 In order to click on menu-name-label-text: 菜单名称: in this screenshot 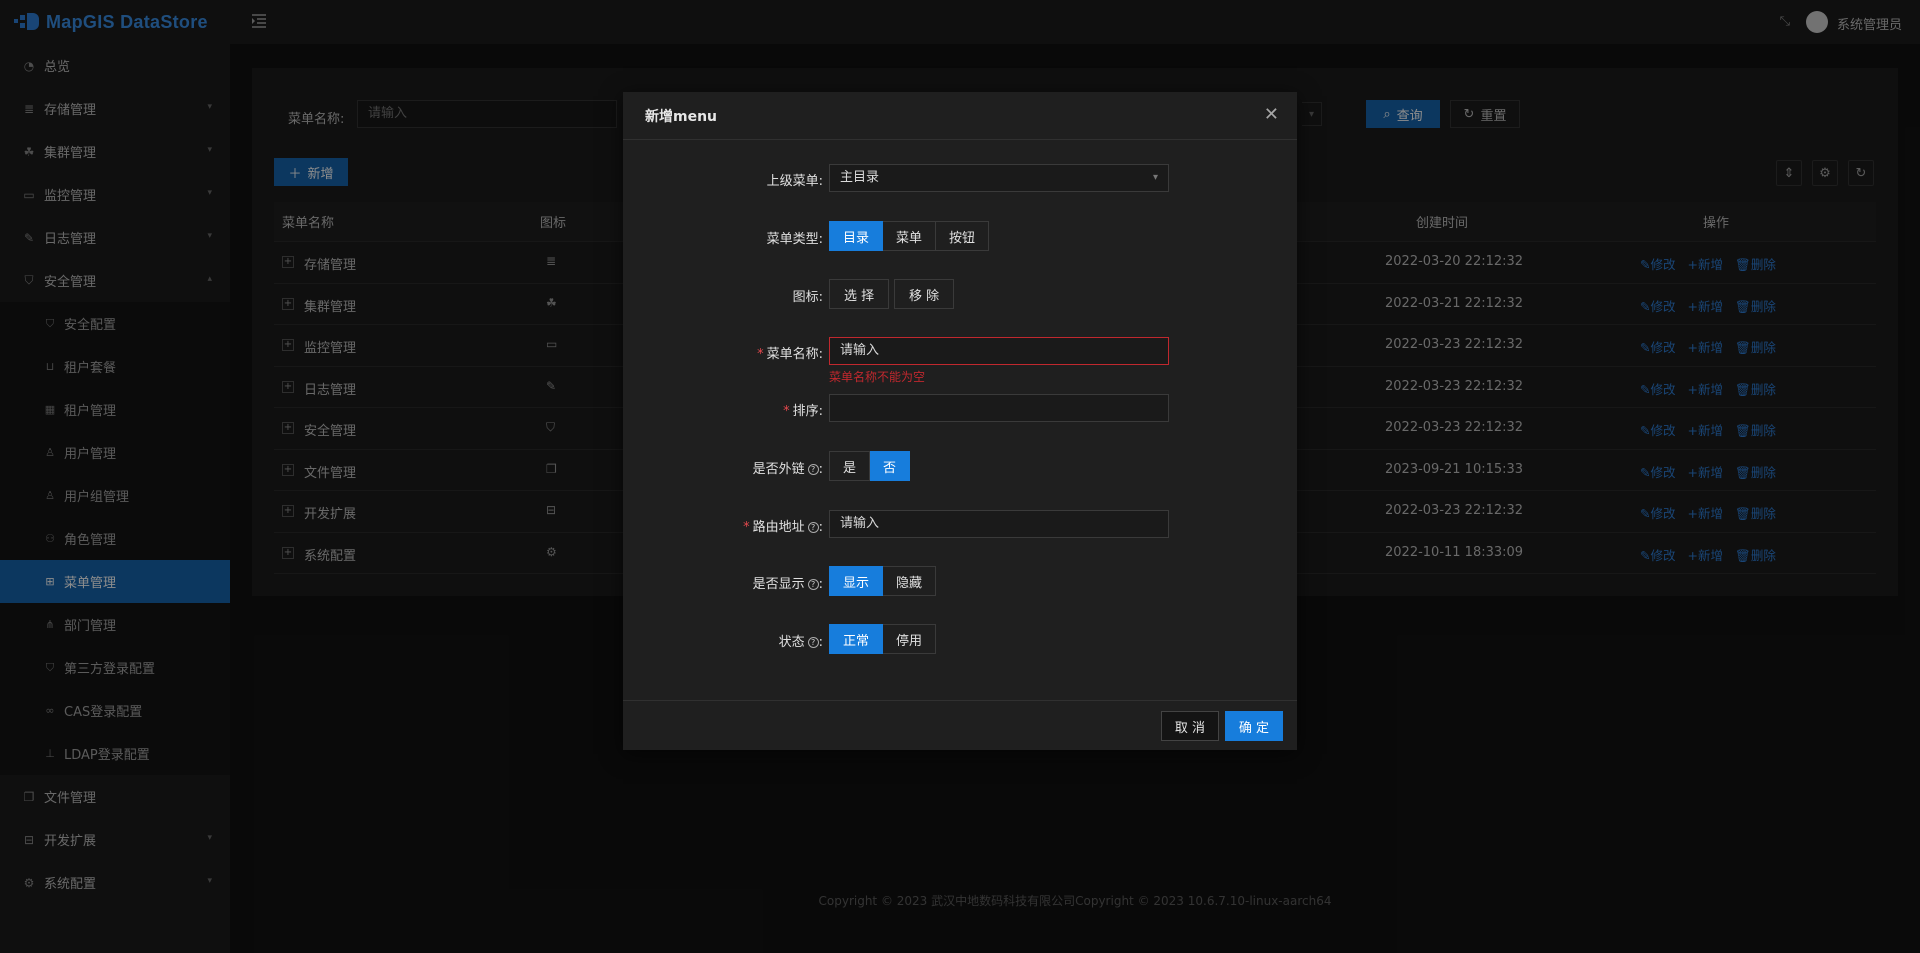, I will do `click(794, 354)`.